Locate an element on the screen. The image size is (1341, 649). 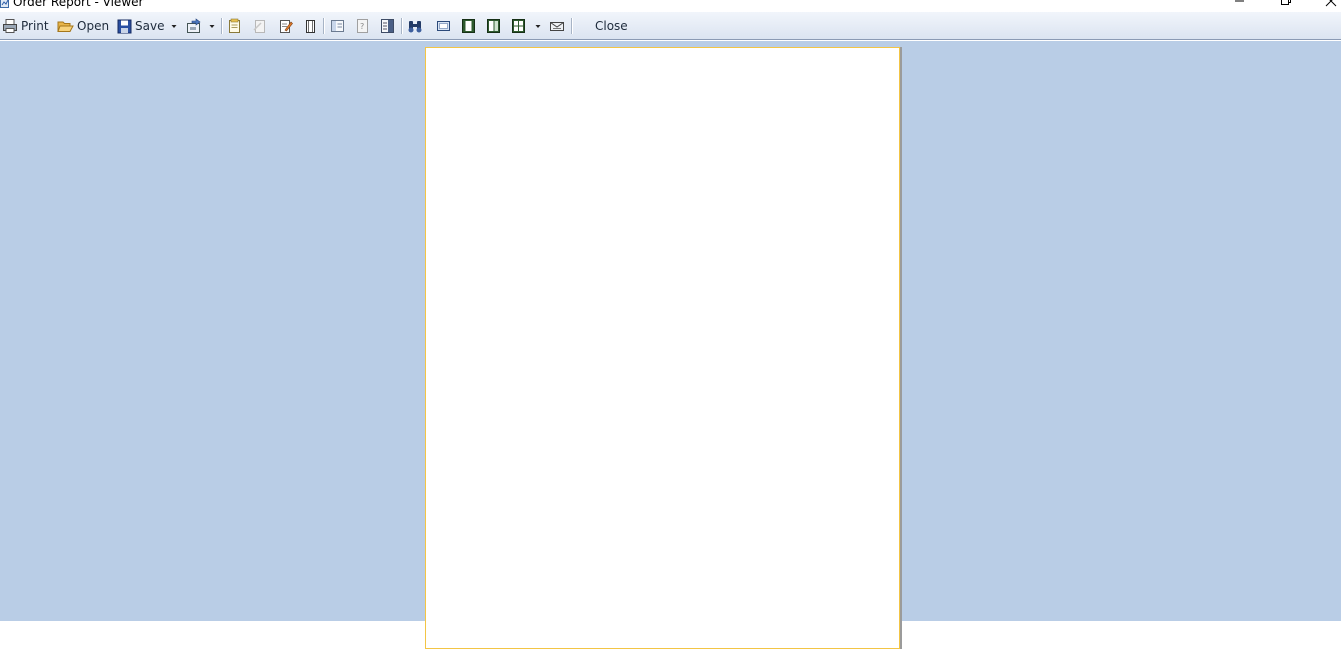
zoom-dropdown-chevron-down-icon is located at coordinates (538, 26).